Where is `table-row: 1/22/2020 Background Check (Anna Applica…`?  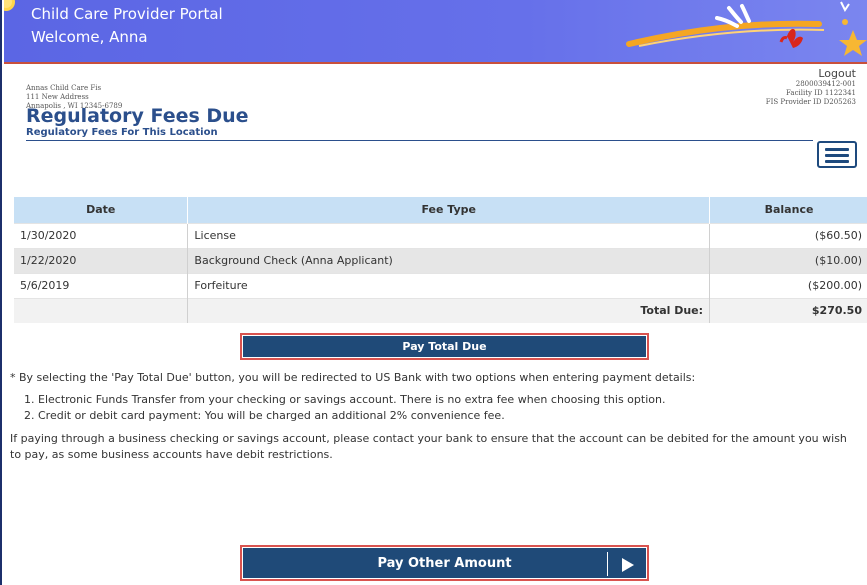
table-row: 1/22/2020 Background Check (Anna Applica… is located at coordinates (440, 260).